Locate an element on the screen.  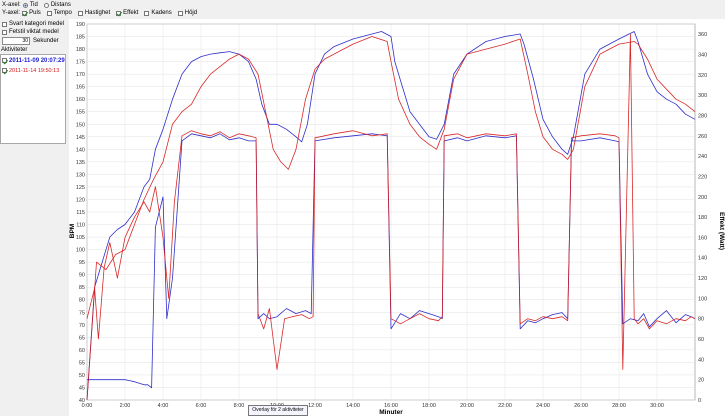
xaxis-radio-time is located at coordinates (25, 5).